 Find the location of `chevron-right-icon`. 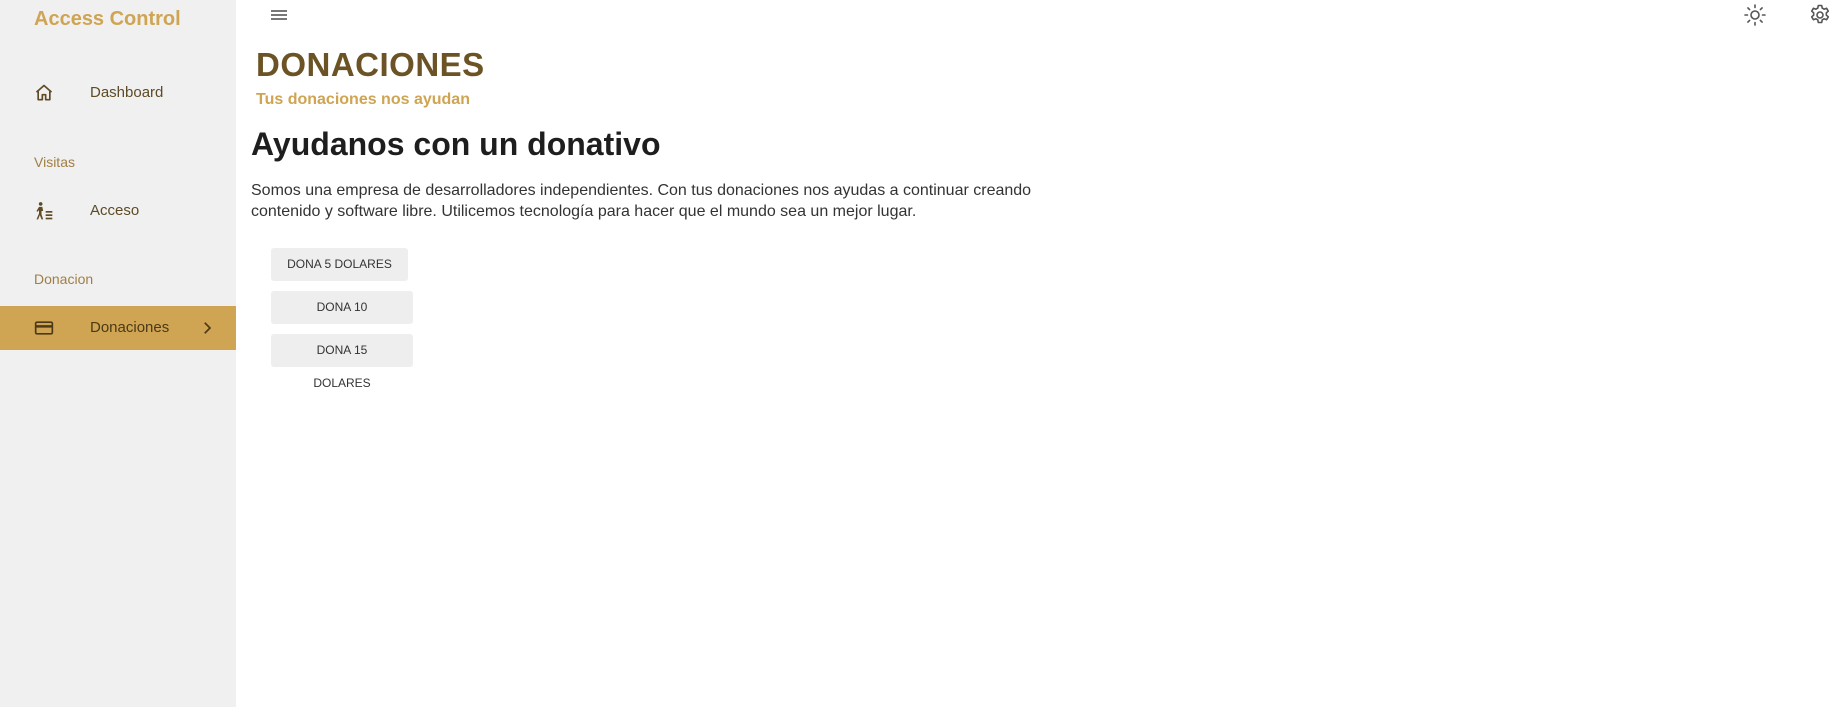

chevron-right-icon is located at coordinates (207, 328).